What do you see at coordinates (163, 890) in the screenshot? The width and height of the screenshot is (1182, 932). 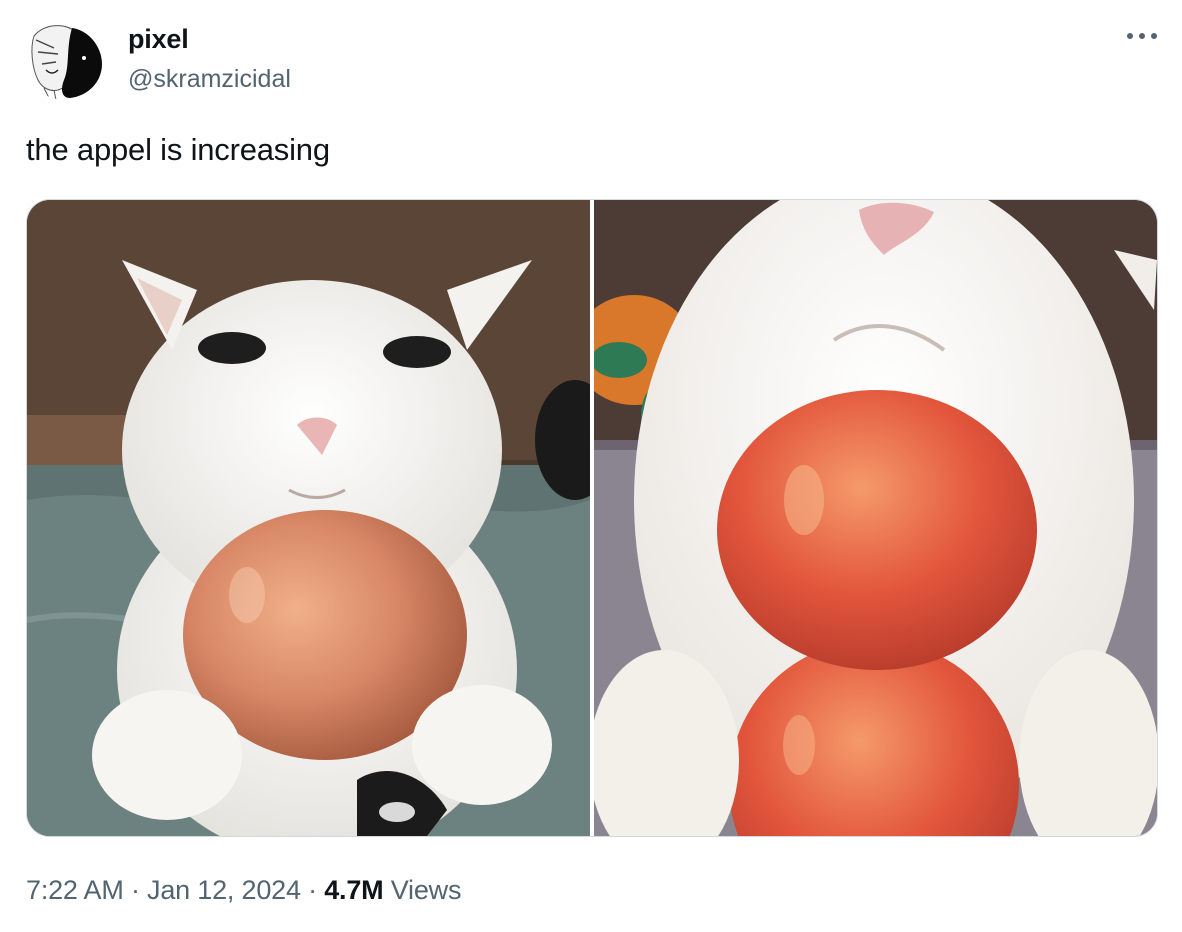 I see `timestamp-link: 7:22 AM · Jan 12, 2024` at bounding box center [163, 890].